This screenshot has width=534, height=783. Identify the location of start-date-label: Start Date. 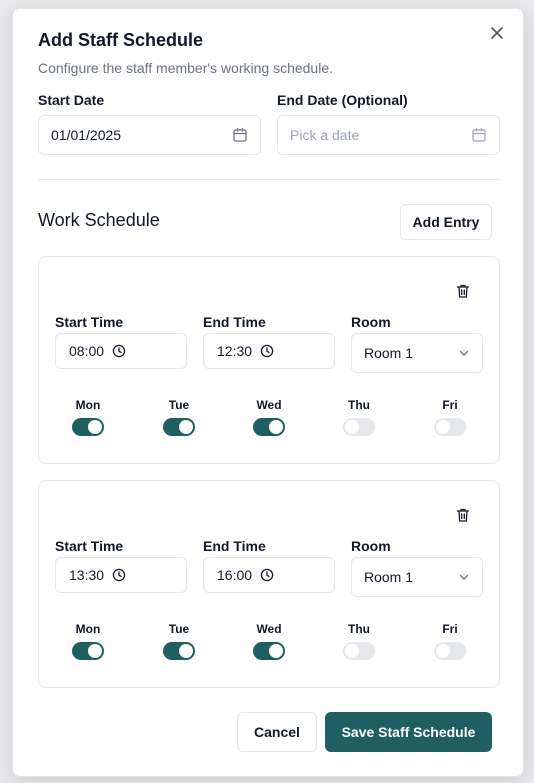
(71, 100).